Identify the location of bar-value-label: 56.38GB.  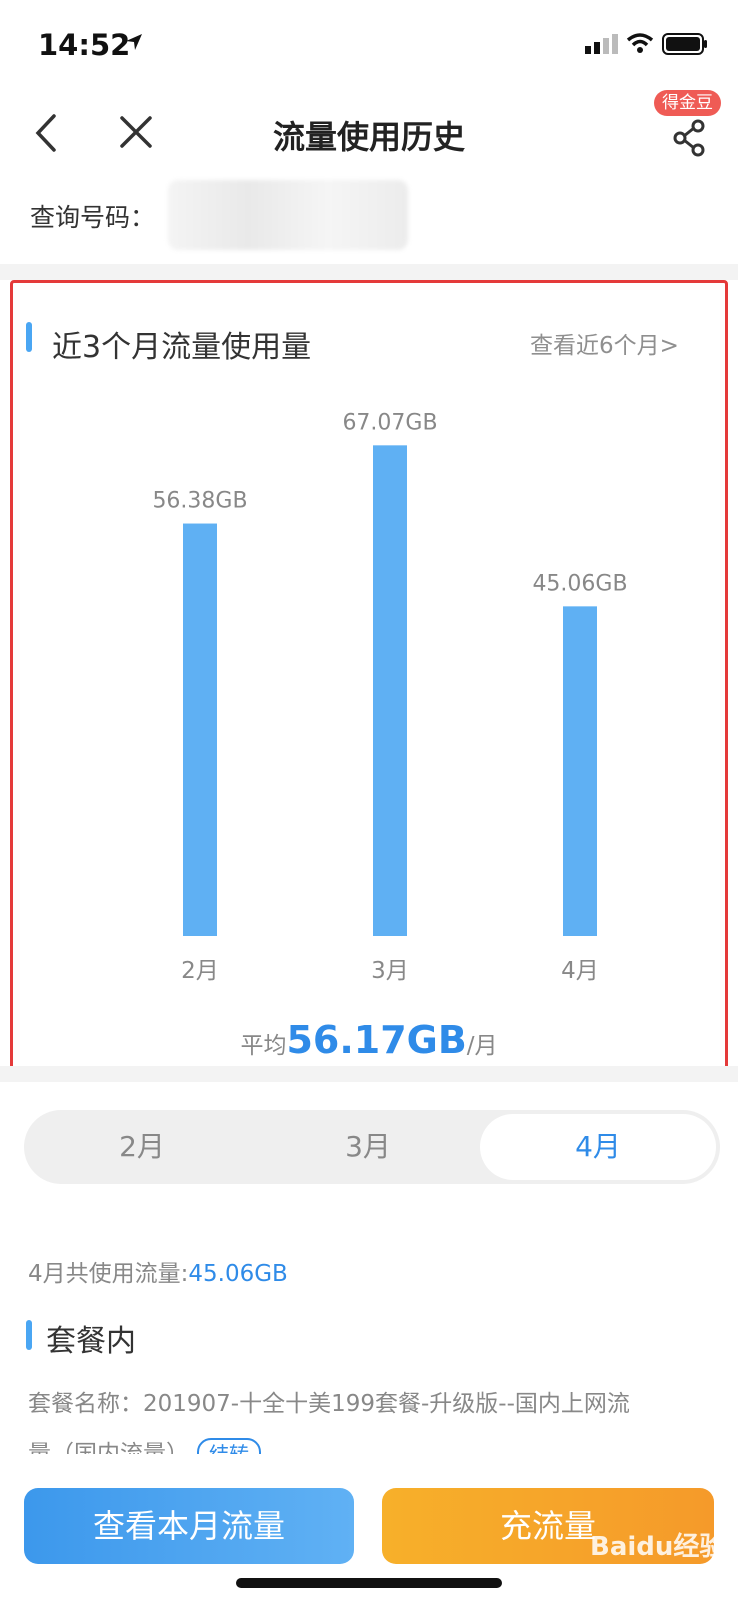
(199, 501).